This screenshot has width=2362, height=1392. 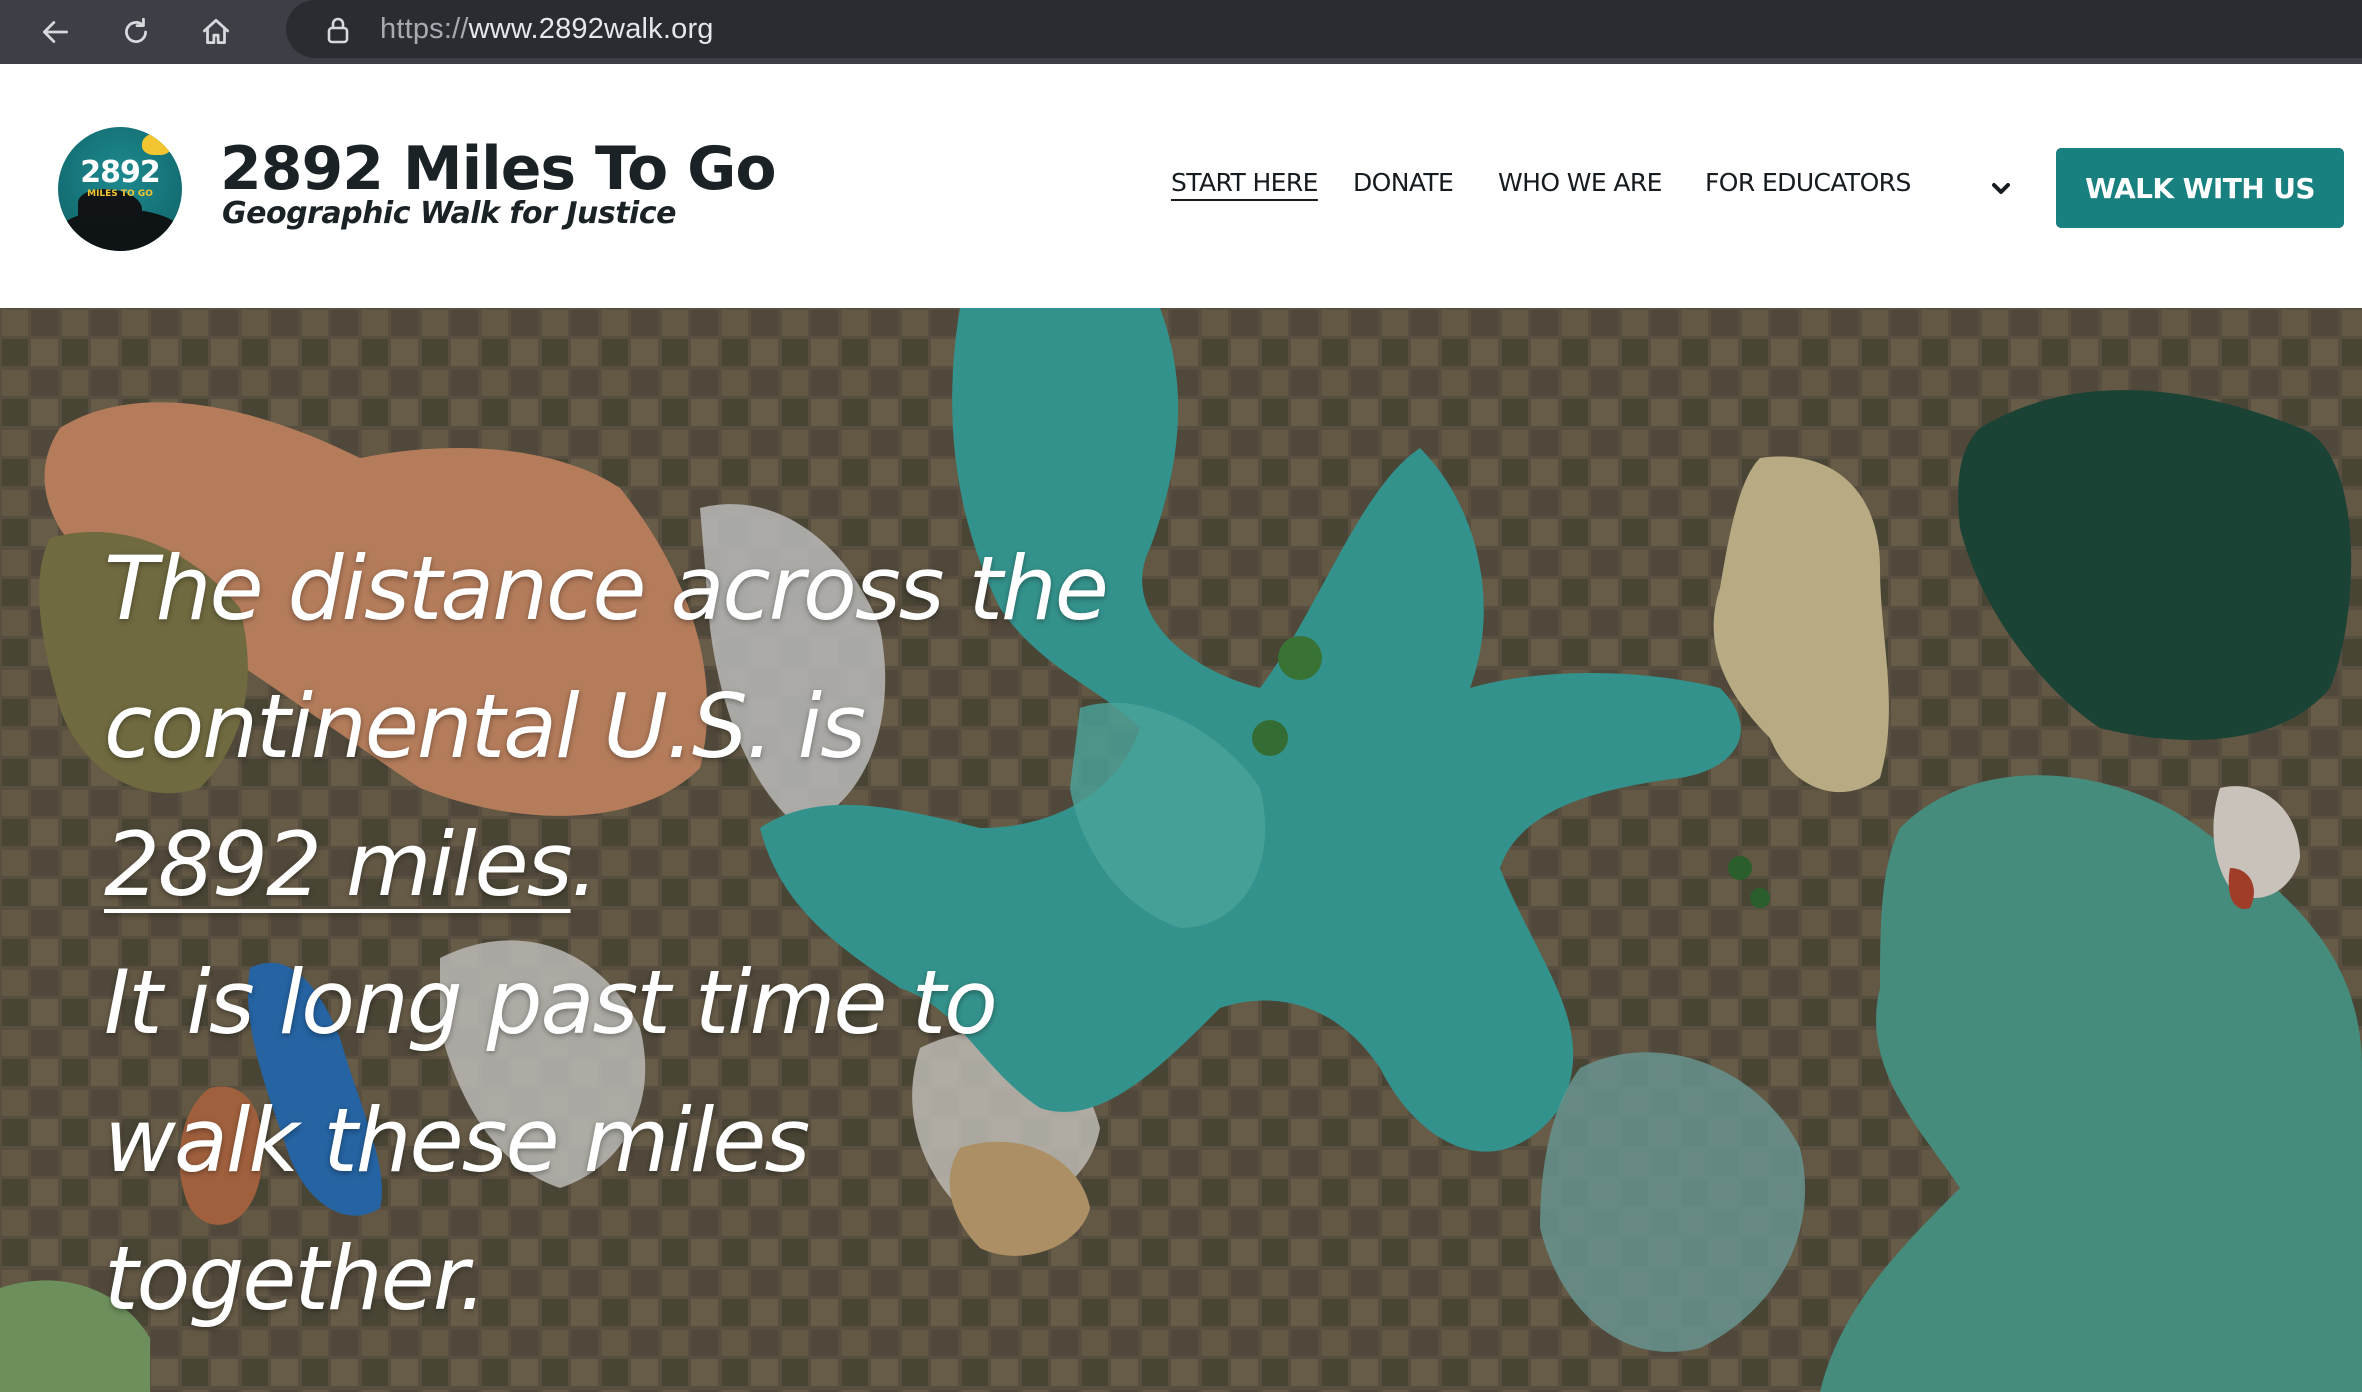 I want to click on back-button, so click(x=56, y=32).